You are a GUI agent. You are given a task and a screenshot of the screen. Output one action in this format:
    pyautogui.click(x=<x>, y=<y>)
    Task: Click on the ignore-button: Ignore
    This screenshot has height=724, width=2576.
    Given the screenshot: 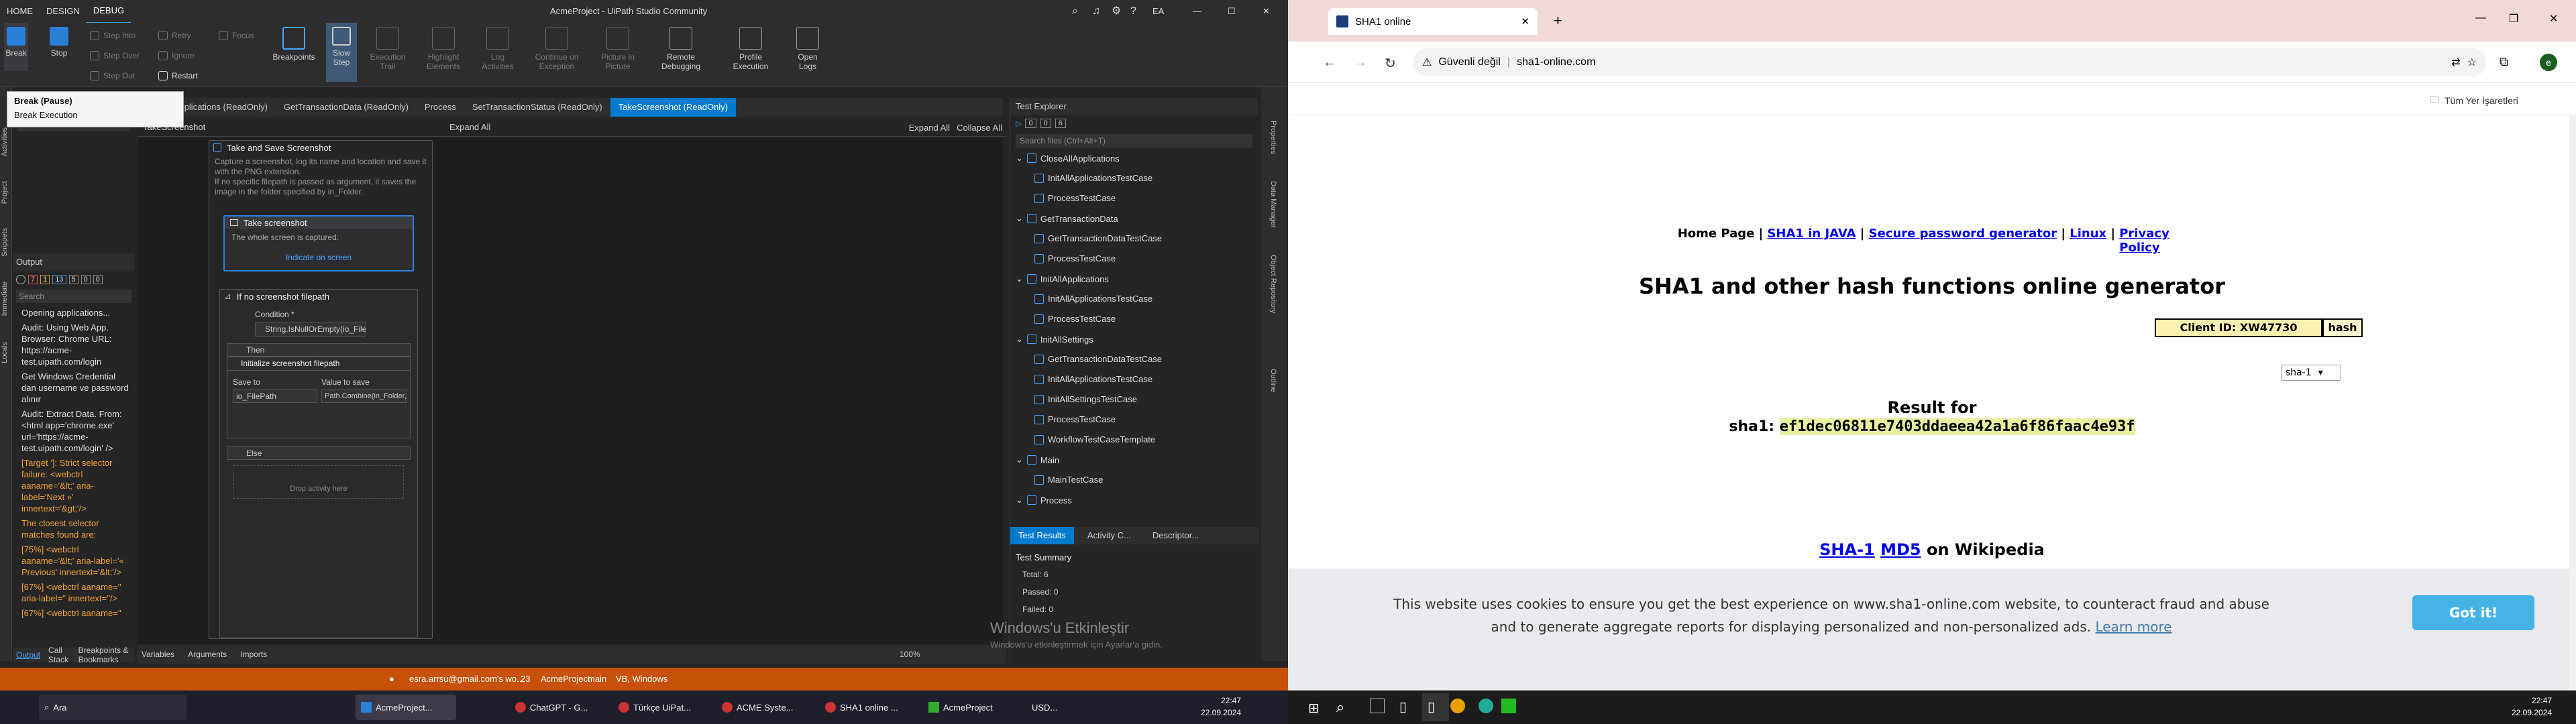 What is the action you would take?
    pyautogui.click(x=176, y=55)
    